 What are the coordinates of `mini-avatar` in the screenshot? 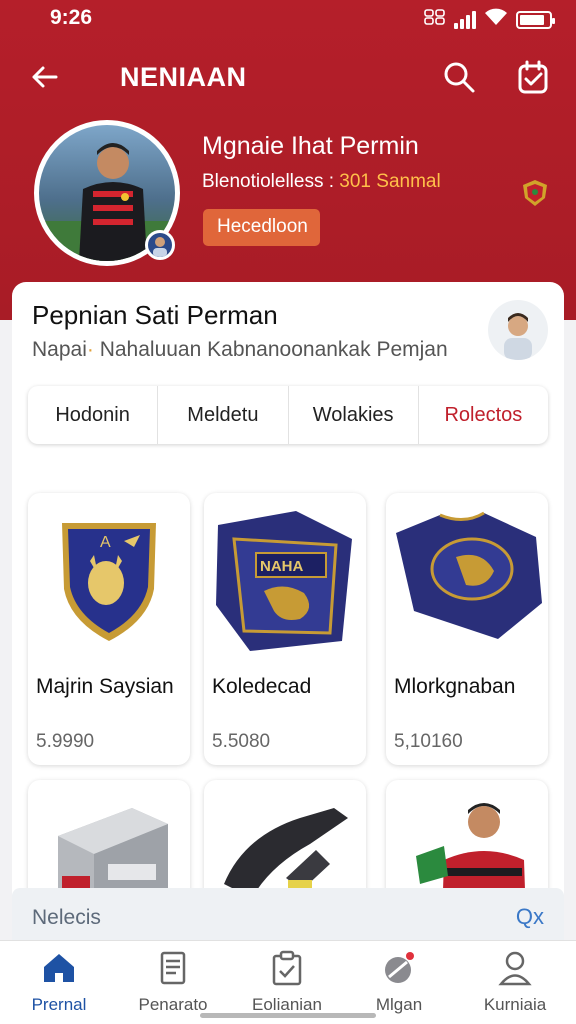 It's located at (160, 245).